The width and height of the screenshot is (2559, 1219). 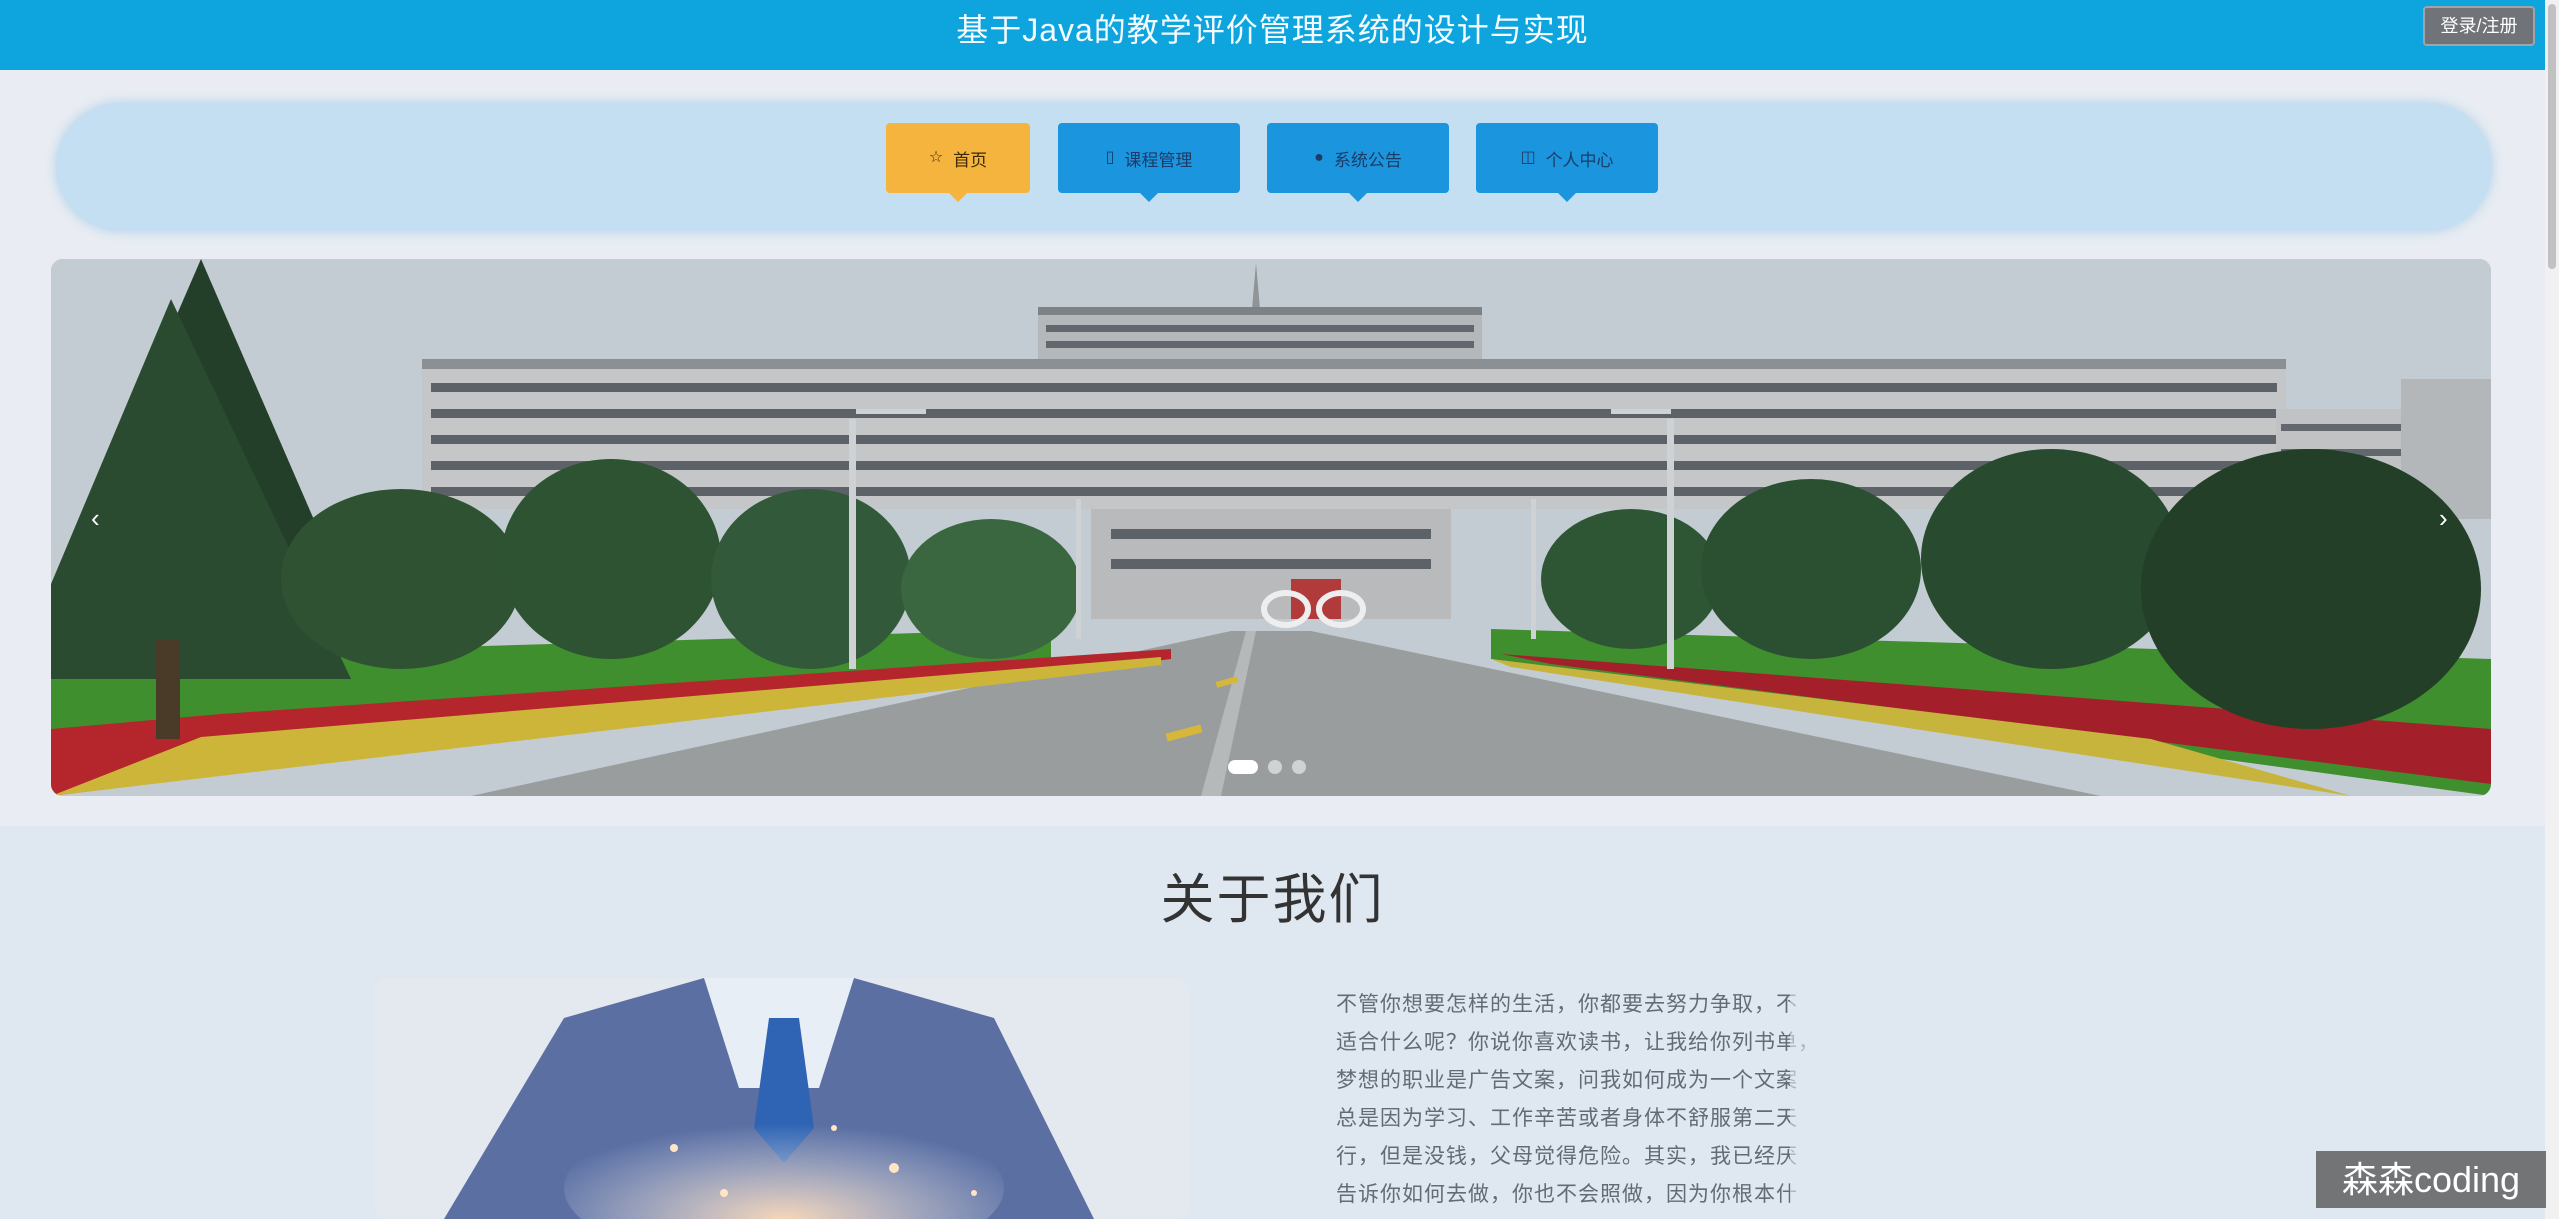 I want to click on carousel-indicators, so click(x=1267, y=767).